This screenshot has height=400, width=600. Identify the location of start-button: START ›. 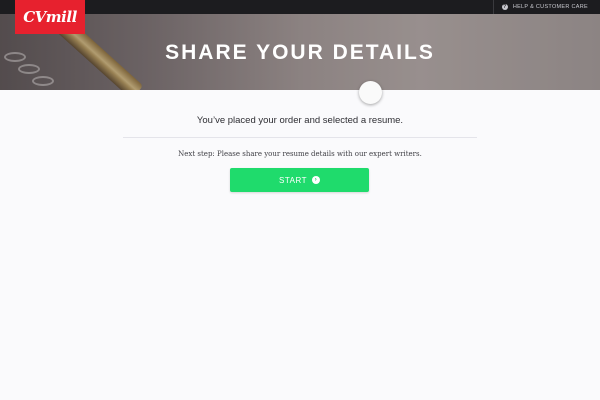
(299, 180).